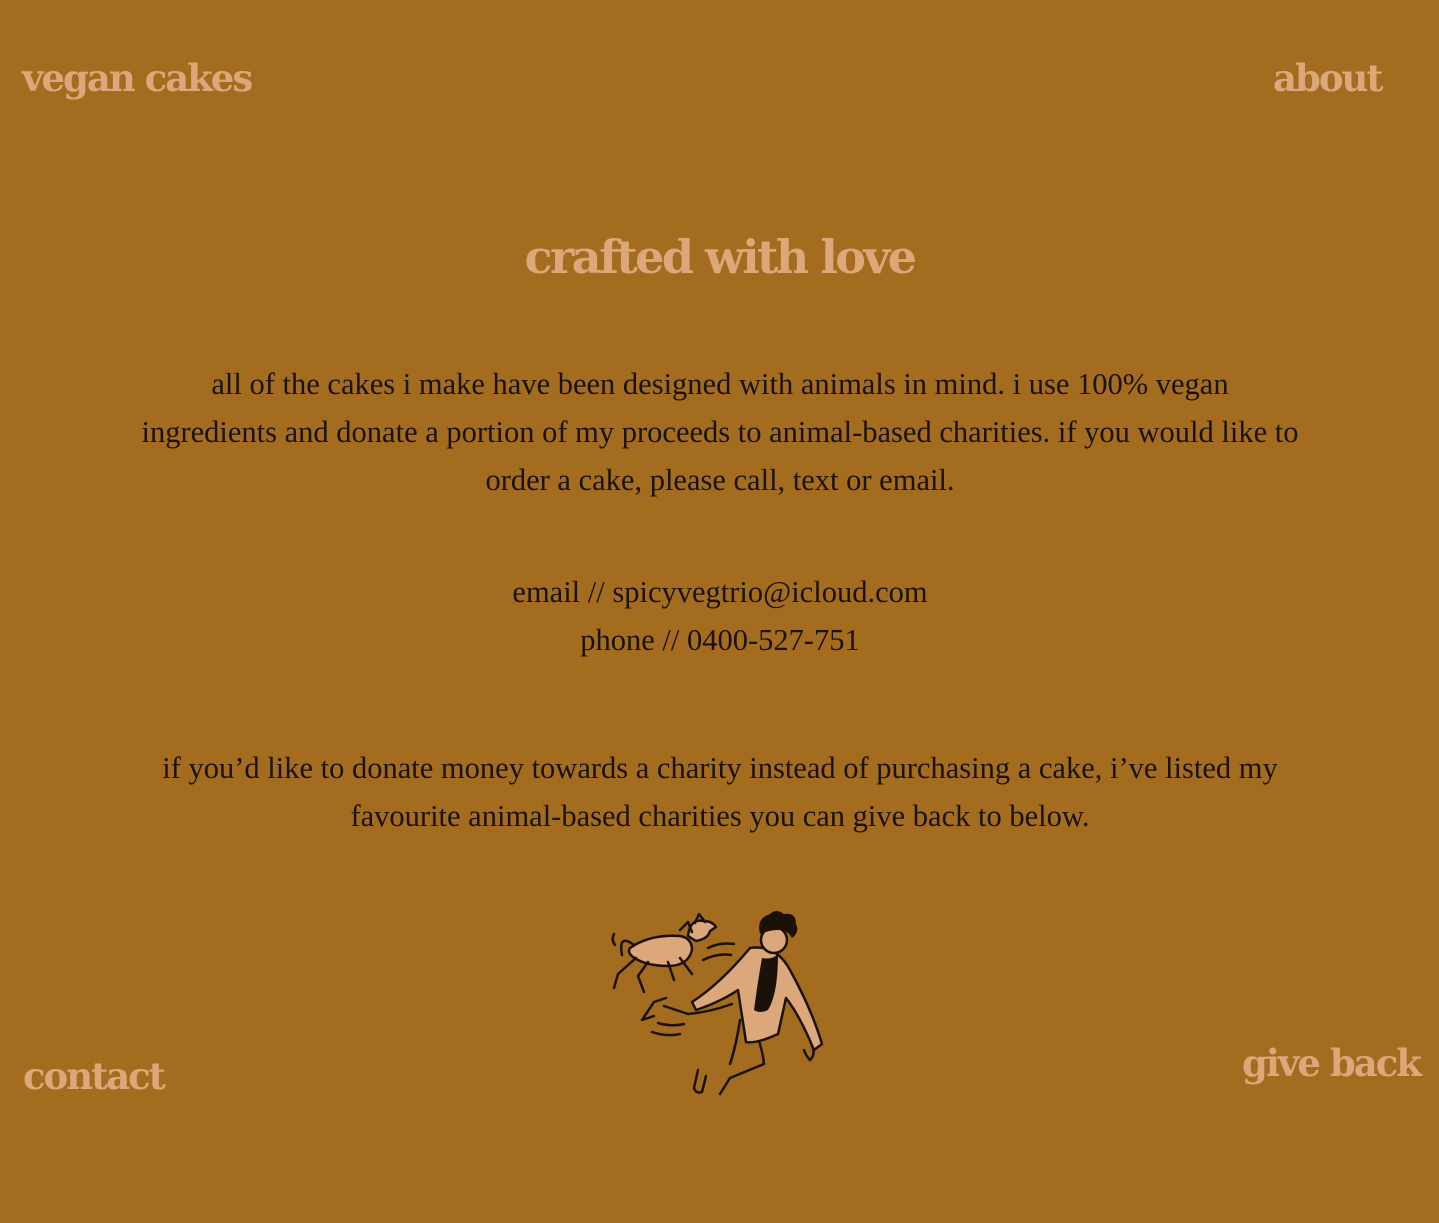  What do you see at coordinates (137, 78) in the screenshot?
I see `nav-link-vegan-cakes: vegan cakes` at bounding box center [137, 78].